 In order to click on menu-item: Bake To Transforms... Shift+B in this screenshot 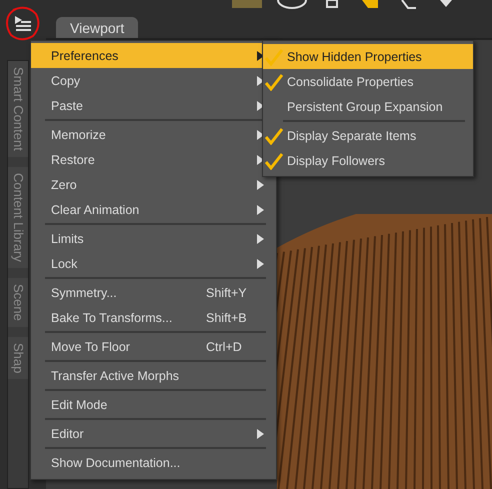, I will do `click(153, 317)`.